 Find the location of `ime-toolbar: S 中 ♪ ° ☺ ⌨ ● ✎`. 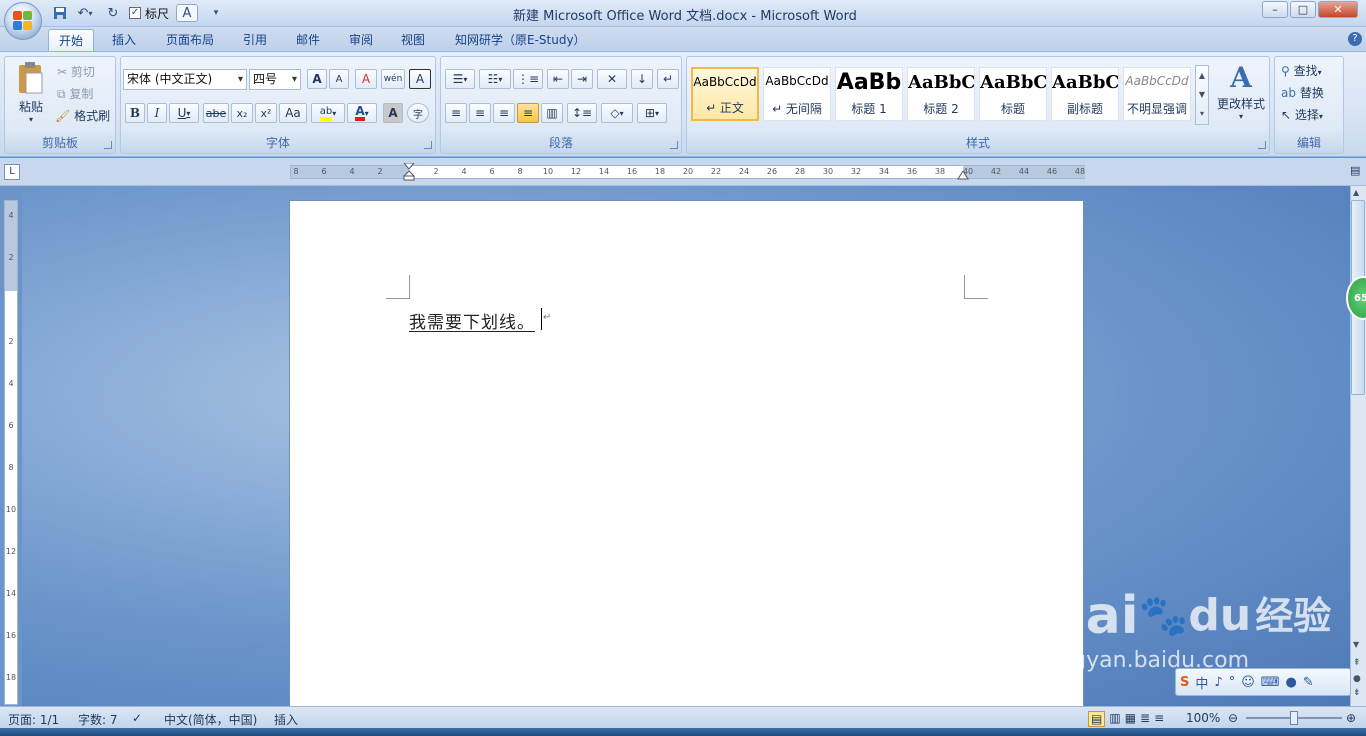

ime-toolbar: S 中 ♪ ° ☺ ⌨ ● ✎ is located at coordinates (1263, 682).